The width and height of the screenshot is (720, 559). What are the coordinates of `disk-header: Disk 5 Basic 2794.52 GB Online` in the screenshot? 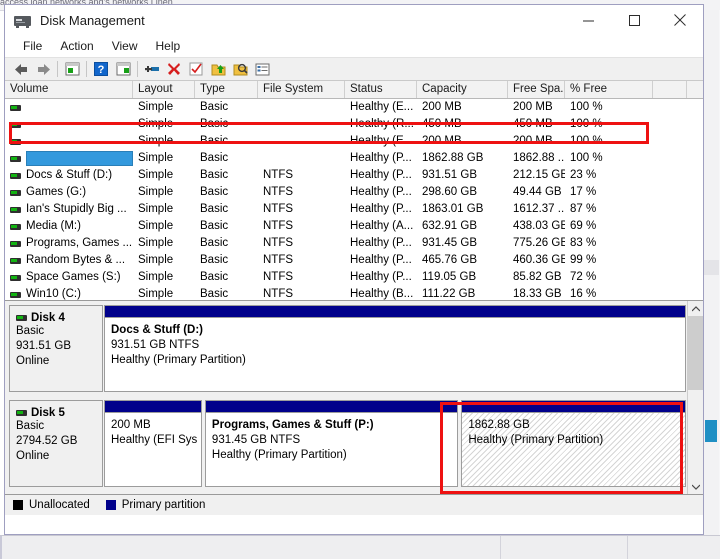 It's located at (56, 443).